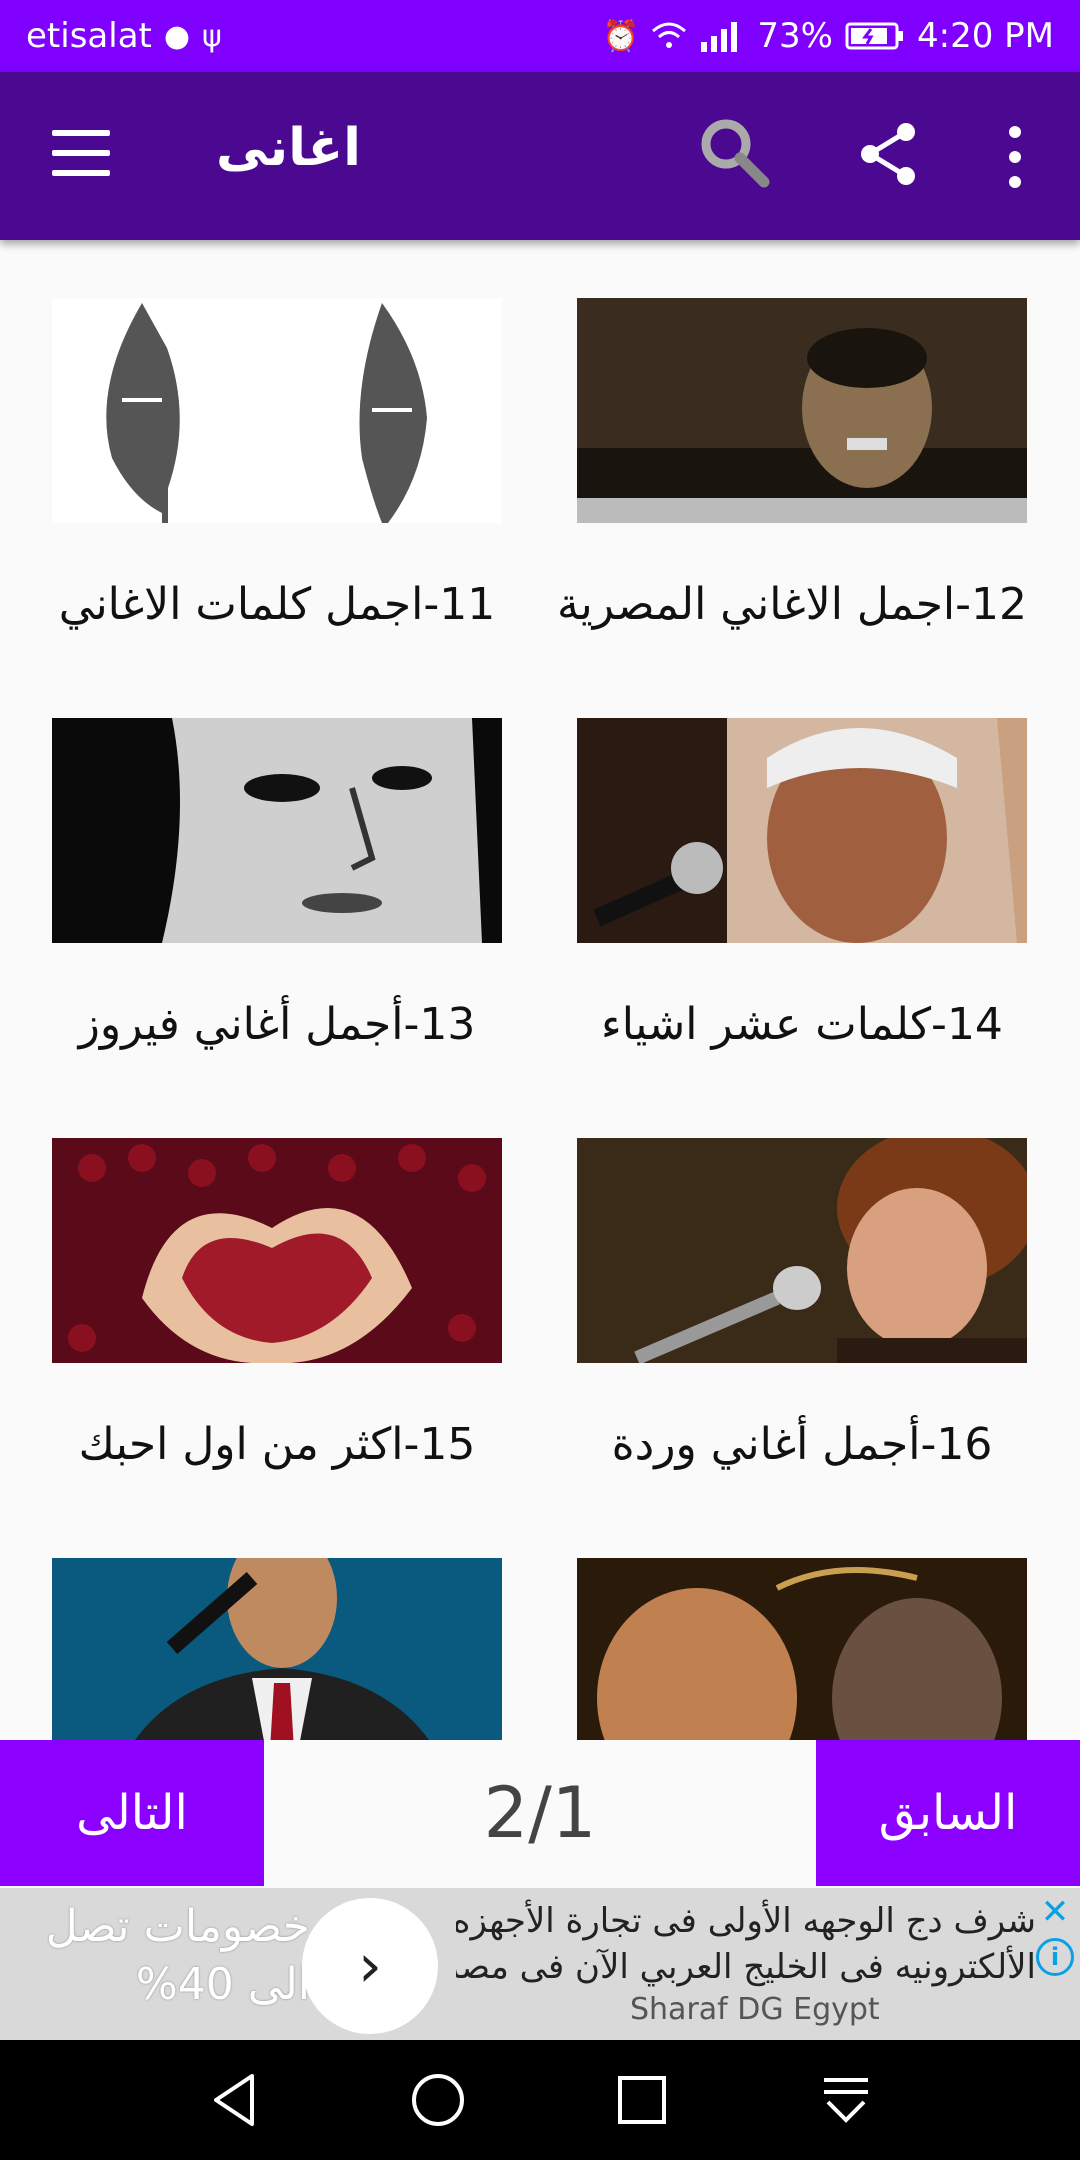 Image resolution: width=1080 pixels, height=2160 pixels. I want to click on song-title: 16-أجمل أغاني وردة, so click(802, 1444).